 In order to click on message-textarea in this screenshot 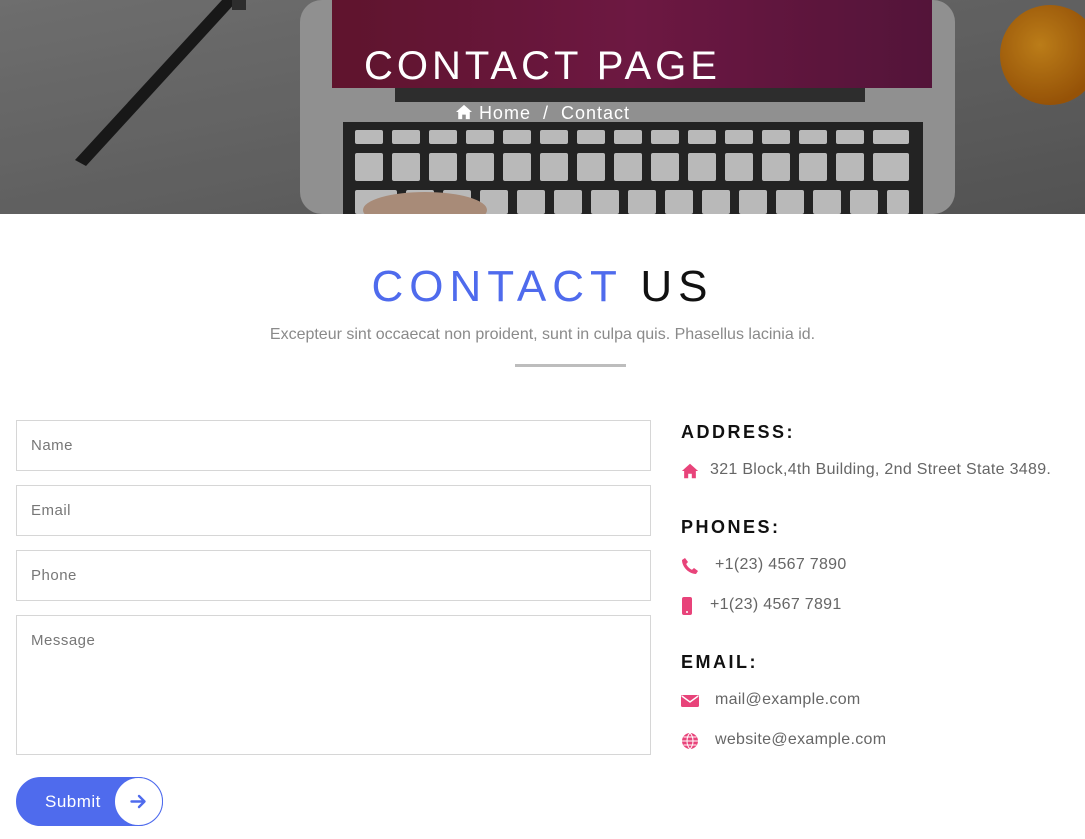, I will do `click(333, 685)`.